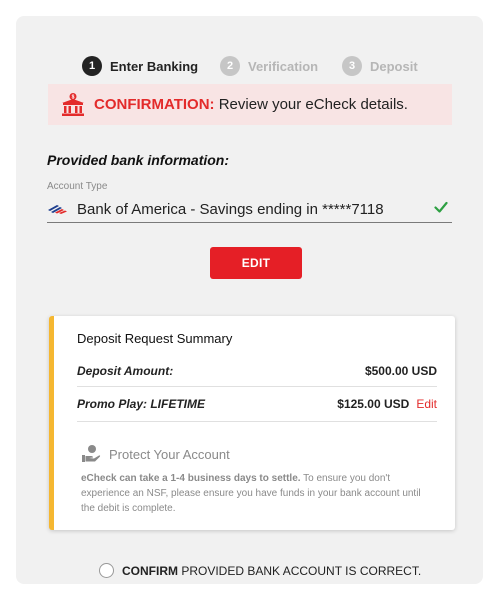  I want to click on deposit-amount-row: Deposit Amount: $500.00 USD, so click(257, 371).